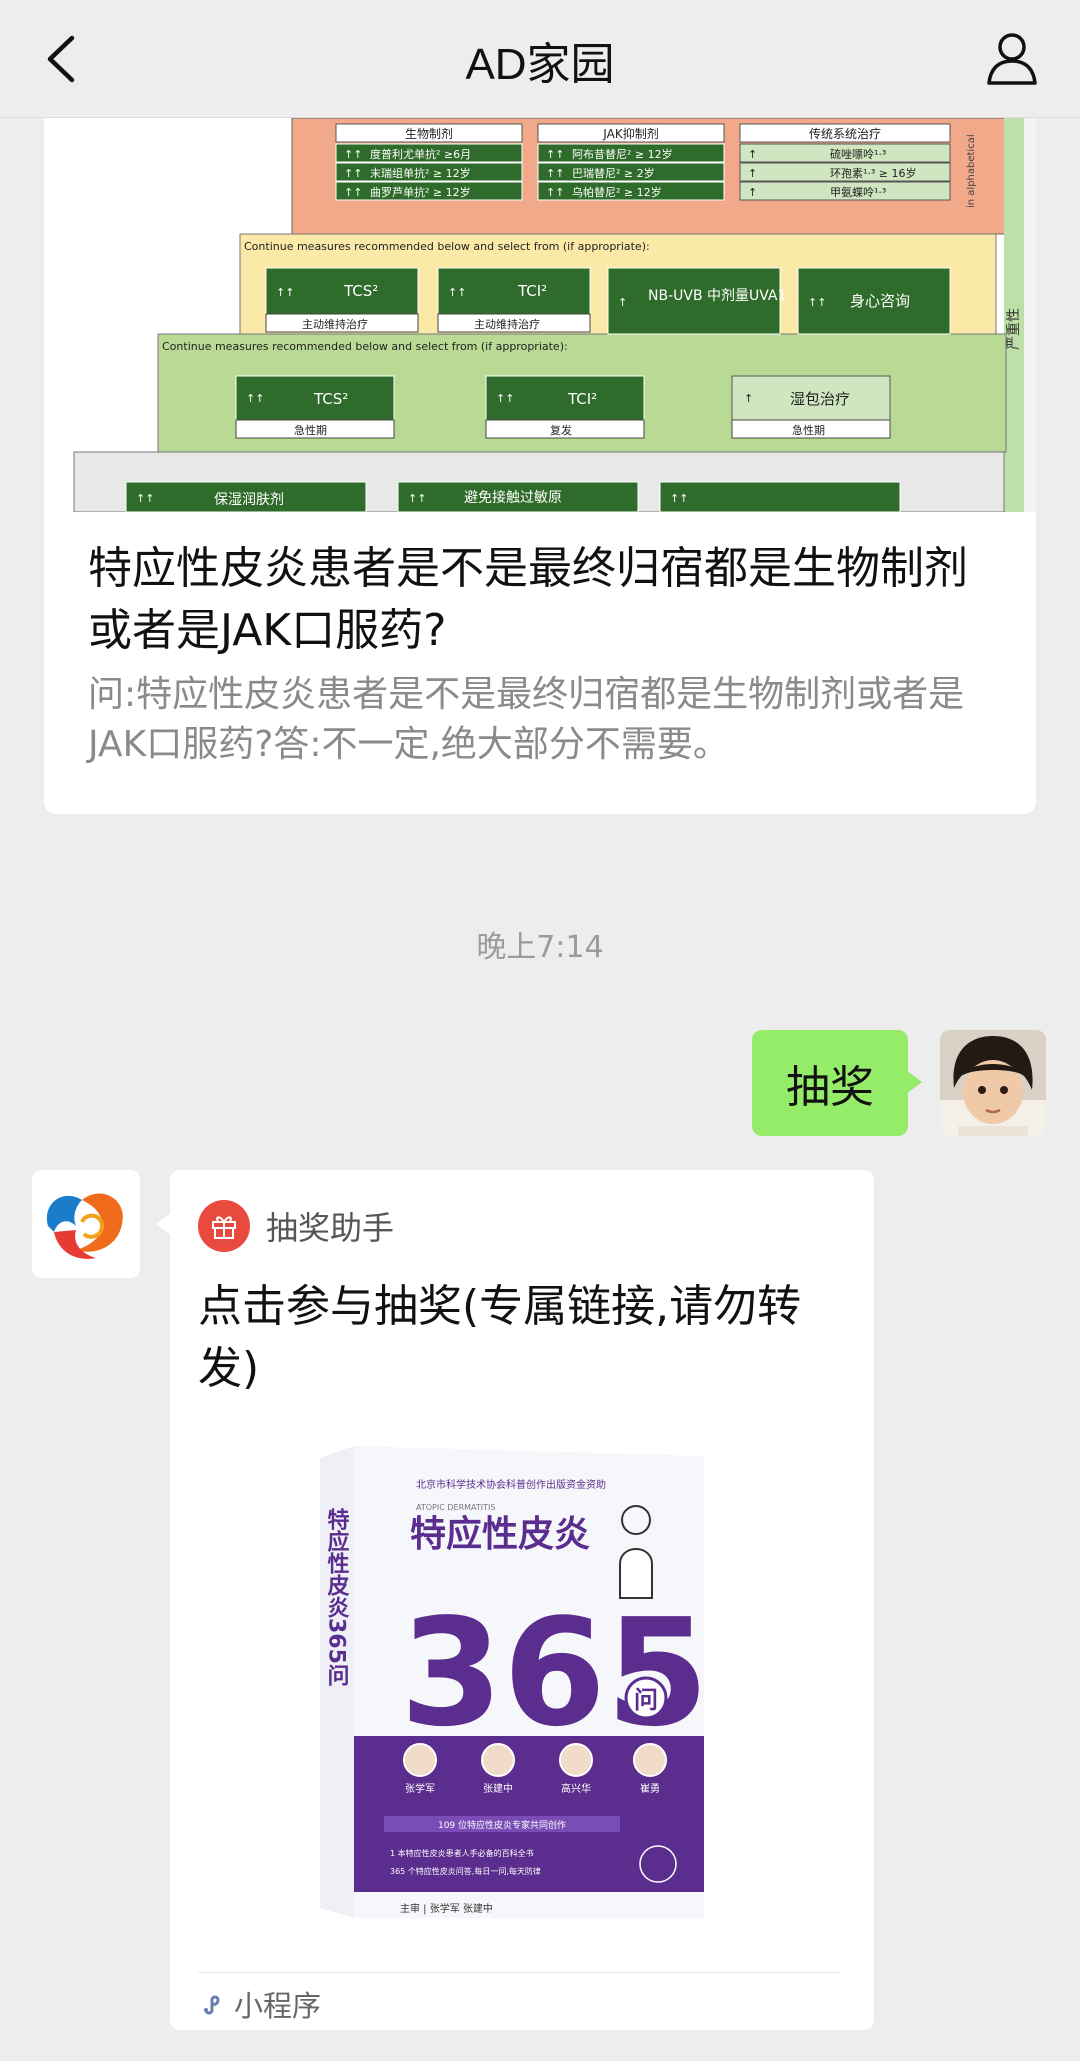 The image size is (1080, 2061). Describe the element at coordinates (429, 133) in the screenshot. I see `tier3-head-1: 生物制剂` at that location.